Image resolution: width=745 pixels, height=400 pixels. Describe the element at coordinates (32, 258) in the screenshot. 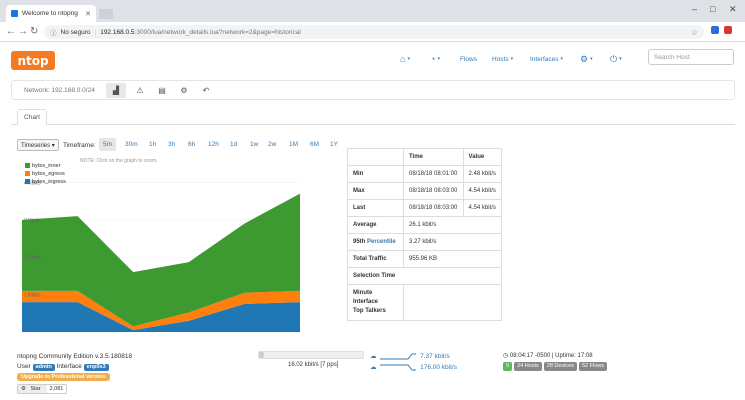

I see `y-tick-label: 2 Kbit/s` at that location.